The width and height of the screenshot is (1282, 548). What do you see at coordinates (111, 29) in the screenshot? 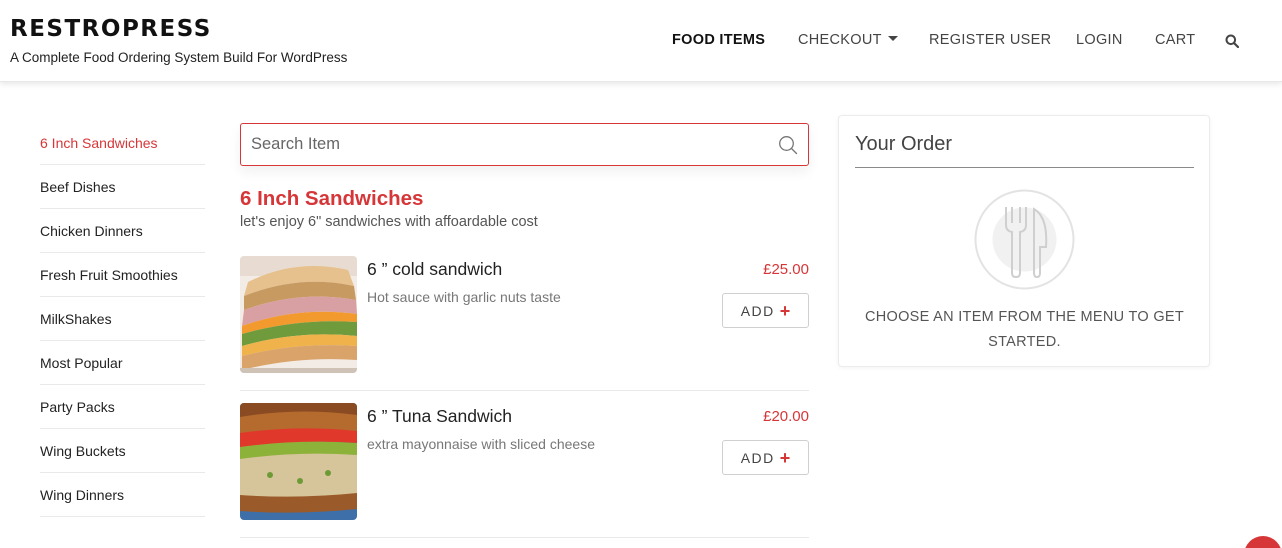
I see `site-title: RESTROPRESS` at bounding box center [111, 29].